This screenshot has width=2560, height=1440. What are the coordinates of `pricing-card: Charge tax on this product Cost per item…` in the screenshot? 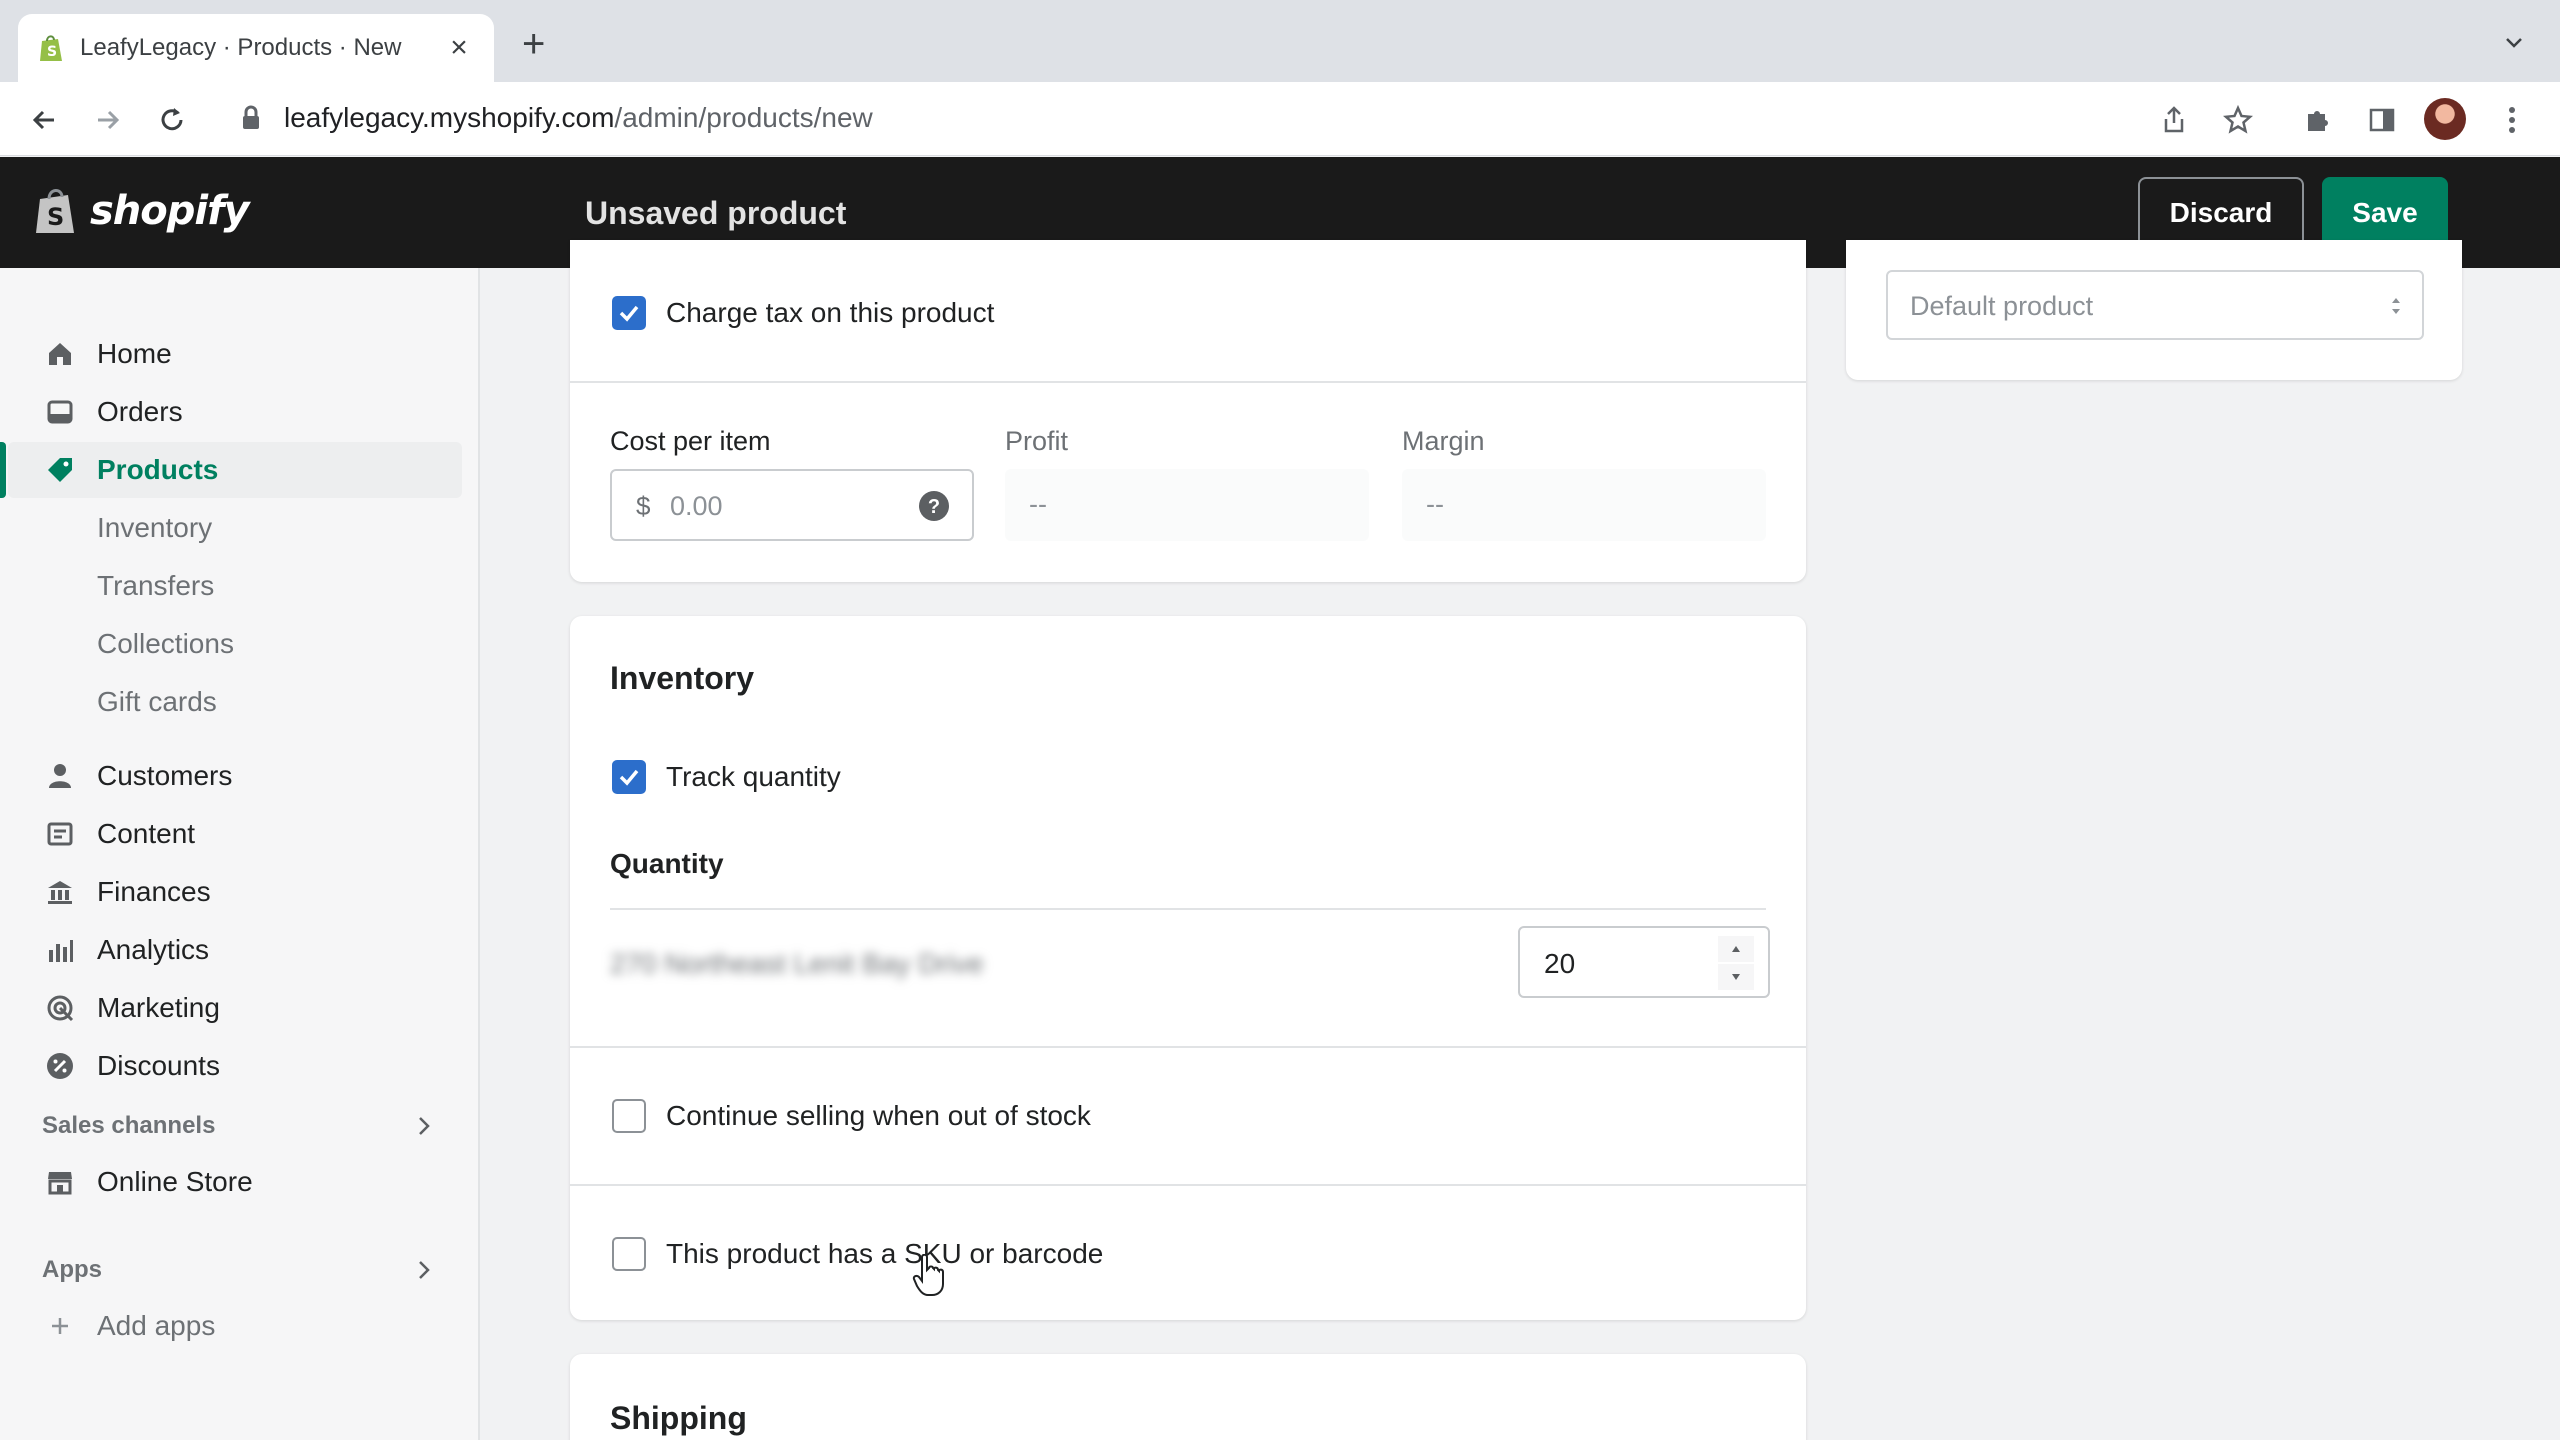 It's located at (1188, 411).